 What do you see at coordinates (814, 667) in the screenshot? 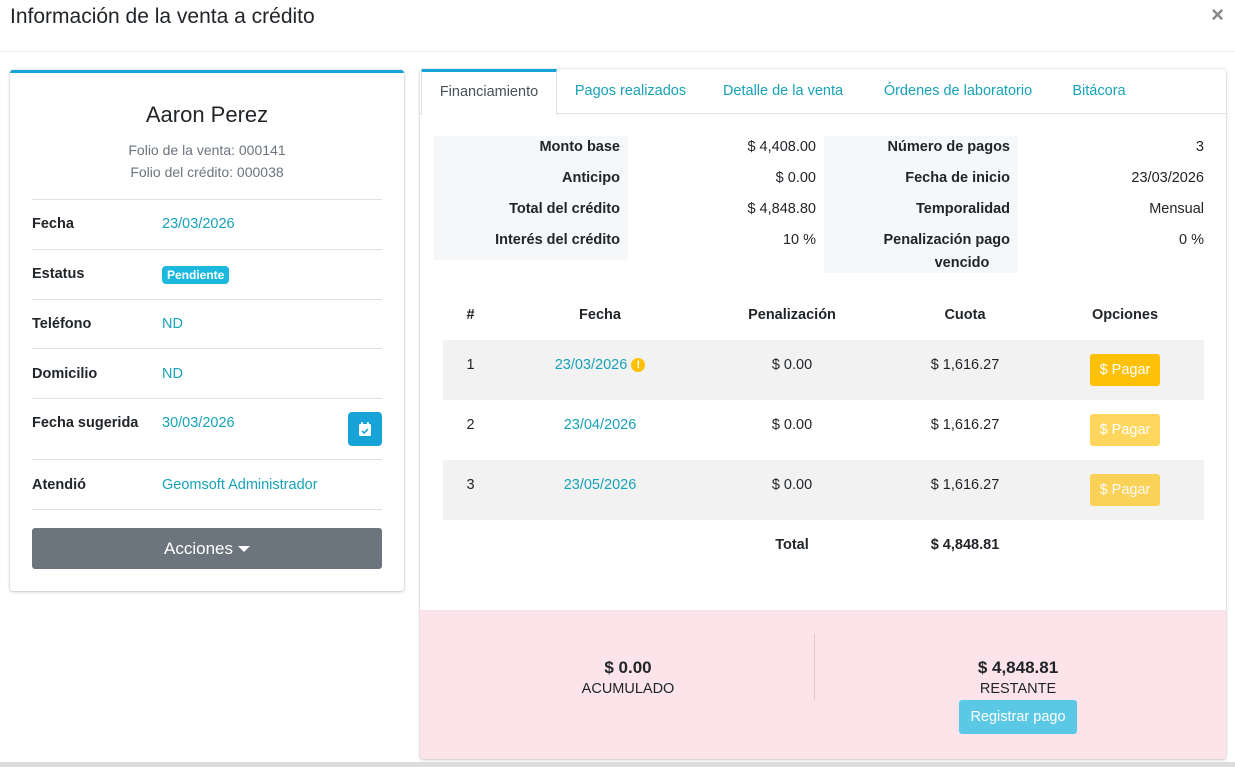
I see `summary-divider` at bounding box center [814, 667].